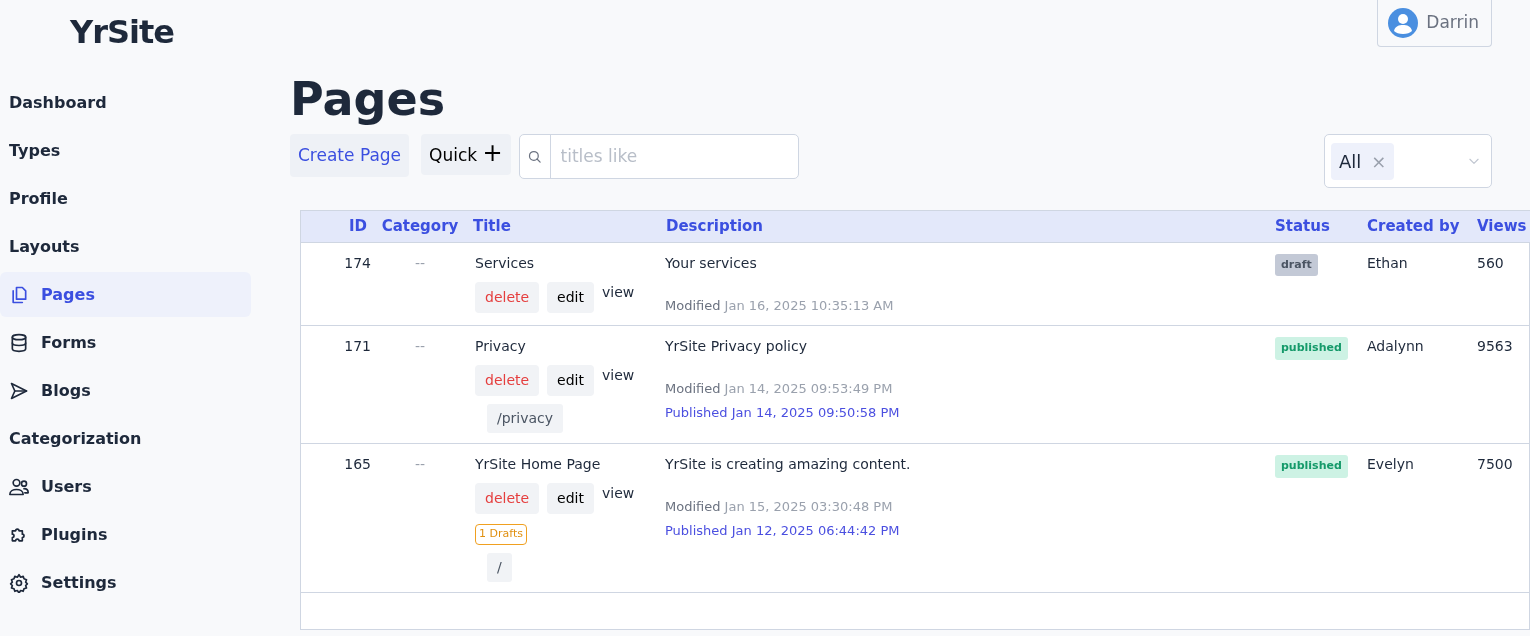 This screenshot has width=1530, height=636. Describe the element at coordinates (125, 294) in the screenshot. I see `sidebar-item: Pages` at that location.